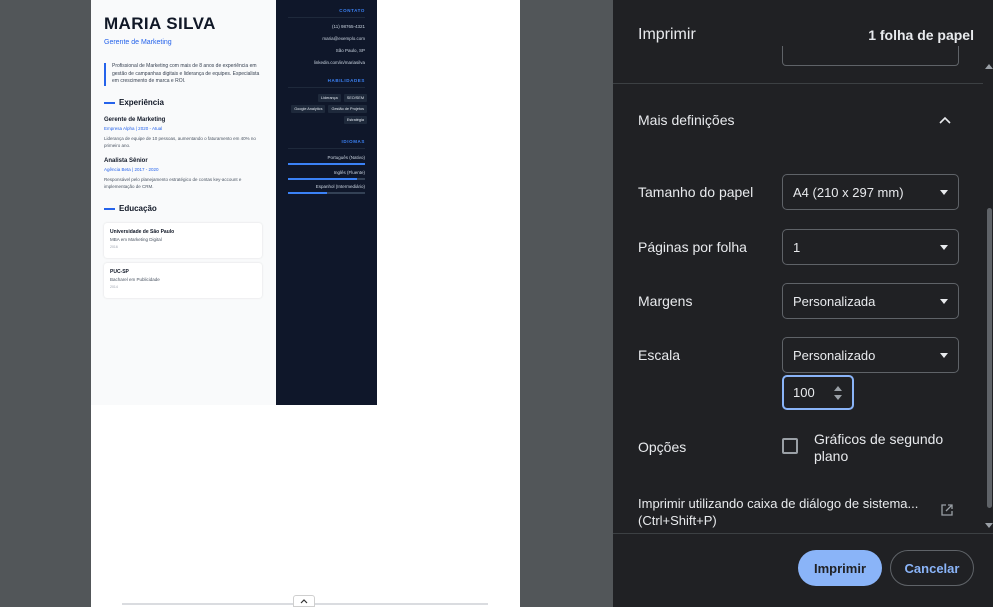 This screenshot has width=993, height=607. I want to click on languages-heading: IDIOMAS, so click(353, 141).